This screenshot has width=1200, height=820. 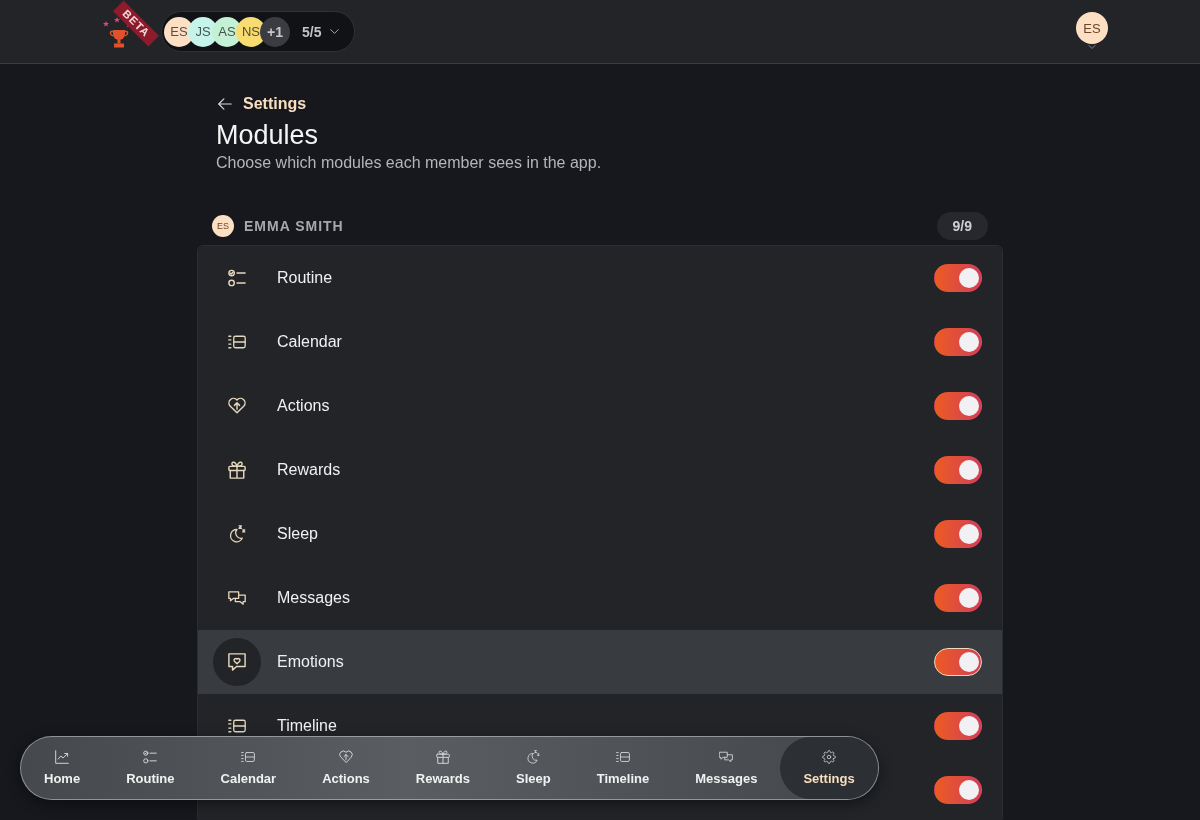 I want to click on nav-item: Rewards, so click(x=443, y=768).